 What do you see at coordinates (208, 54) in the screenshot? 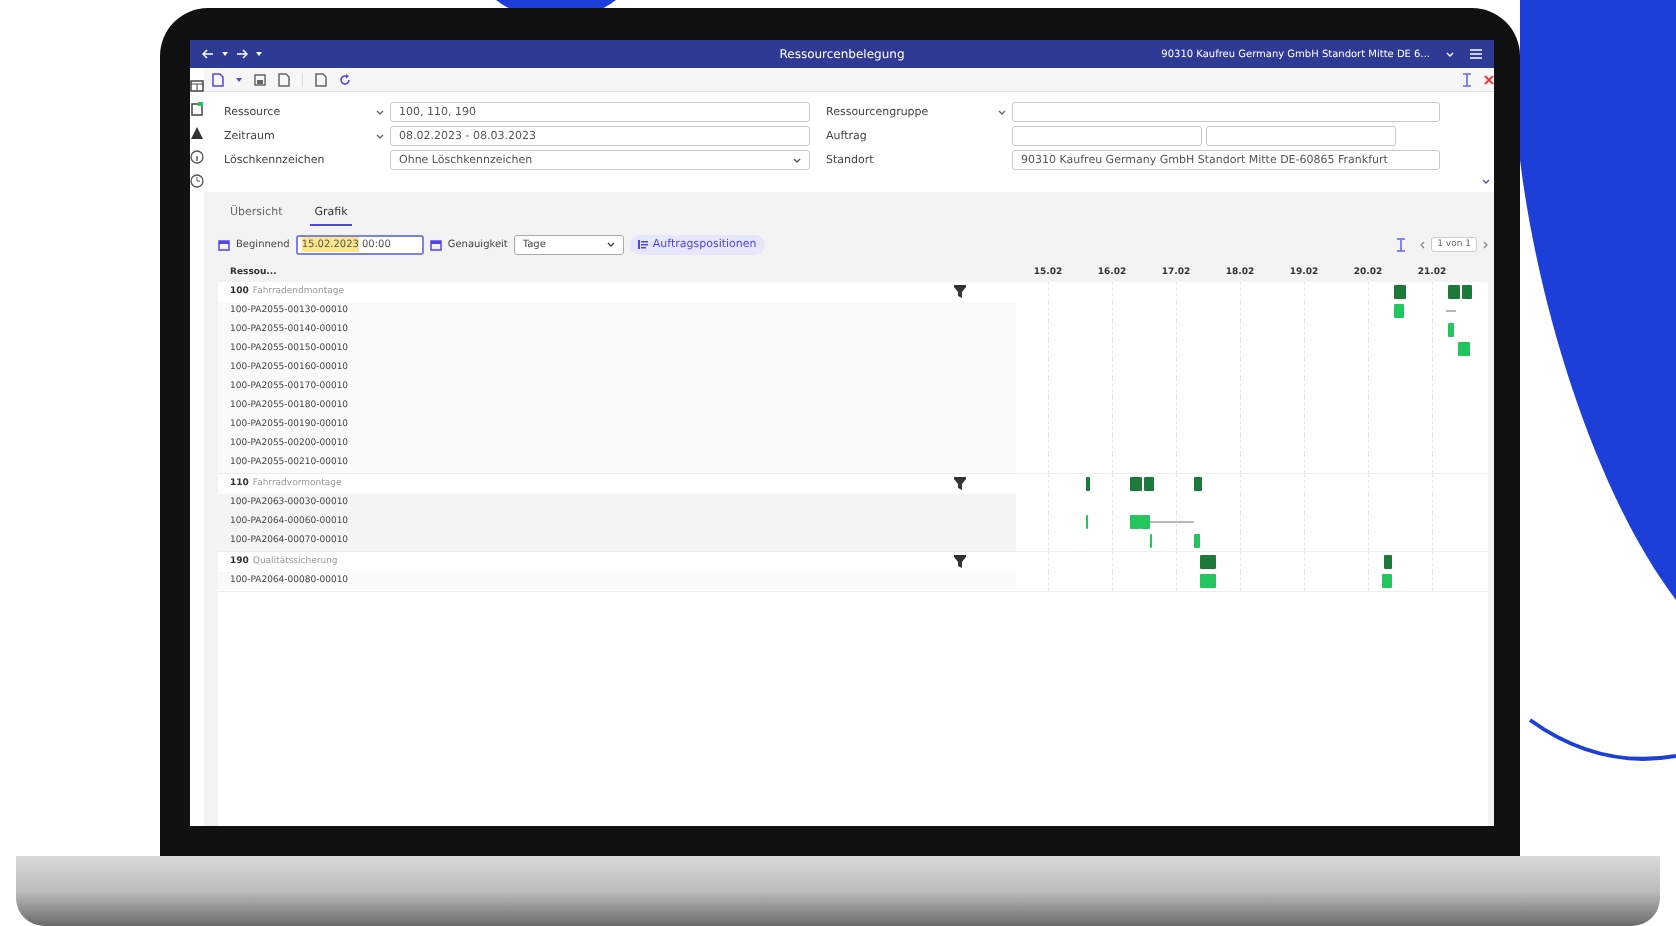
I see `back-icon` at bounding box center [208, 54].